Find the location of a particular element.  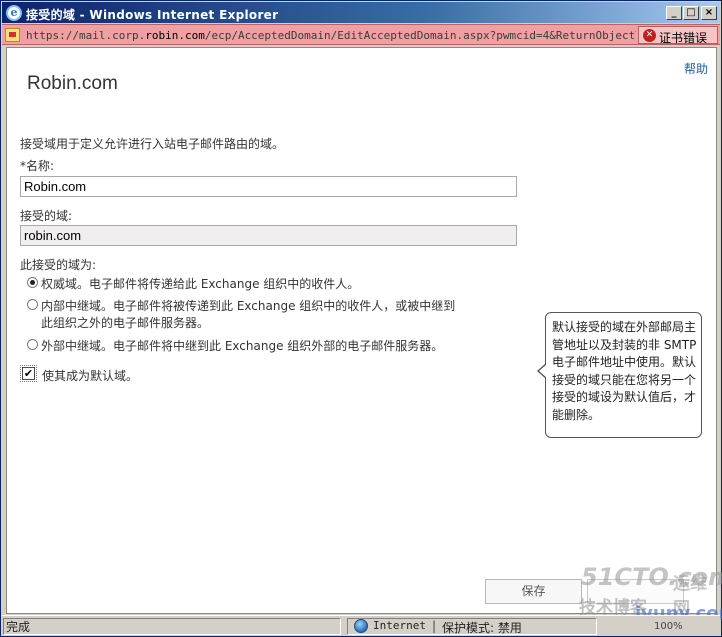

radio-authoritative-label: 权威域。电子邮件将传递给此 Exchange 组织中的收件人。 is located at coordinates (200, 284).